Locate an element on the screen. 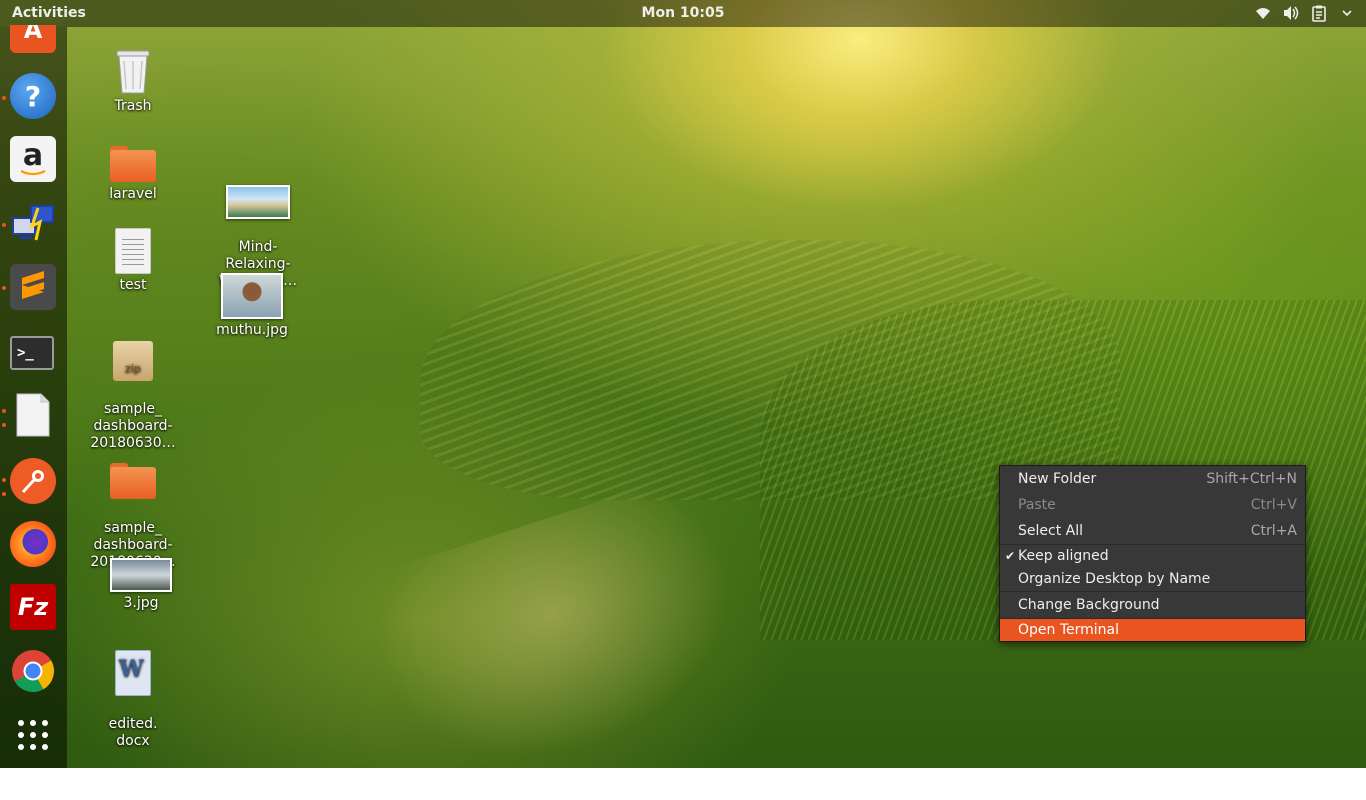 The height and width of the screenshot is (800, 1366). desktop-icon-test-file: test is located at coordinates (133, 260).